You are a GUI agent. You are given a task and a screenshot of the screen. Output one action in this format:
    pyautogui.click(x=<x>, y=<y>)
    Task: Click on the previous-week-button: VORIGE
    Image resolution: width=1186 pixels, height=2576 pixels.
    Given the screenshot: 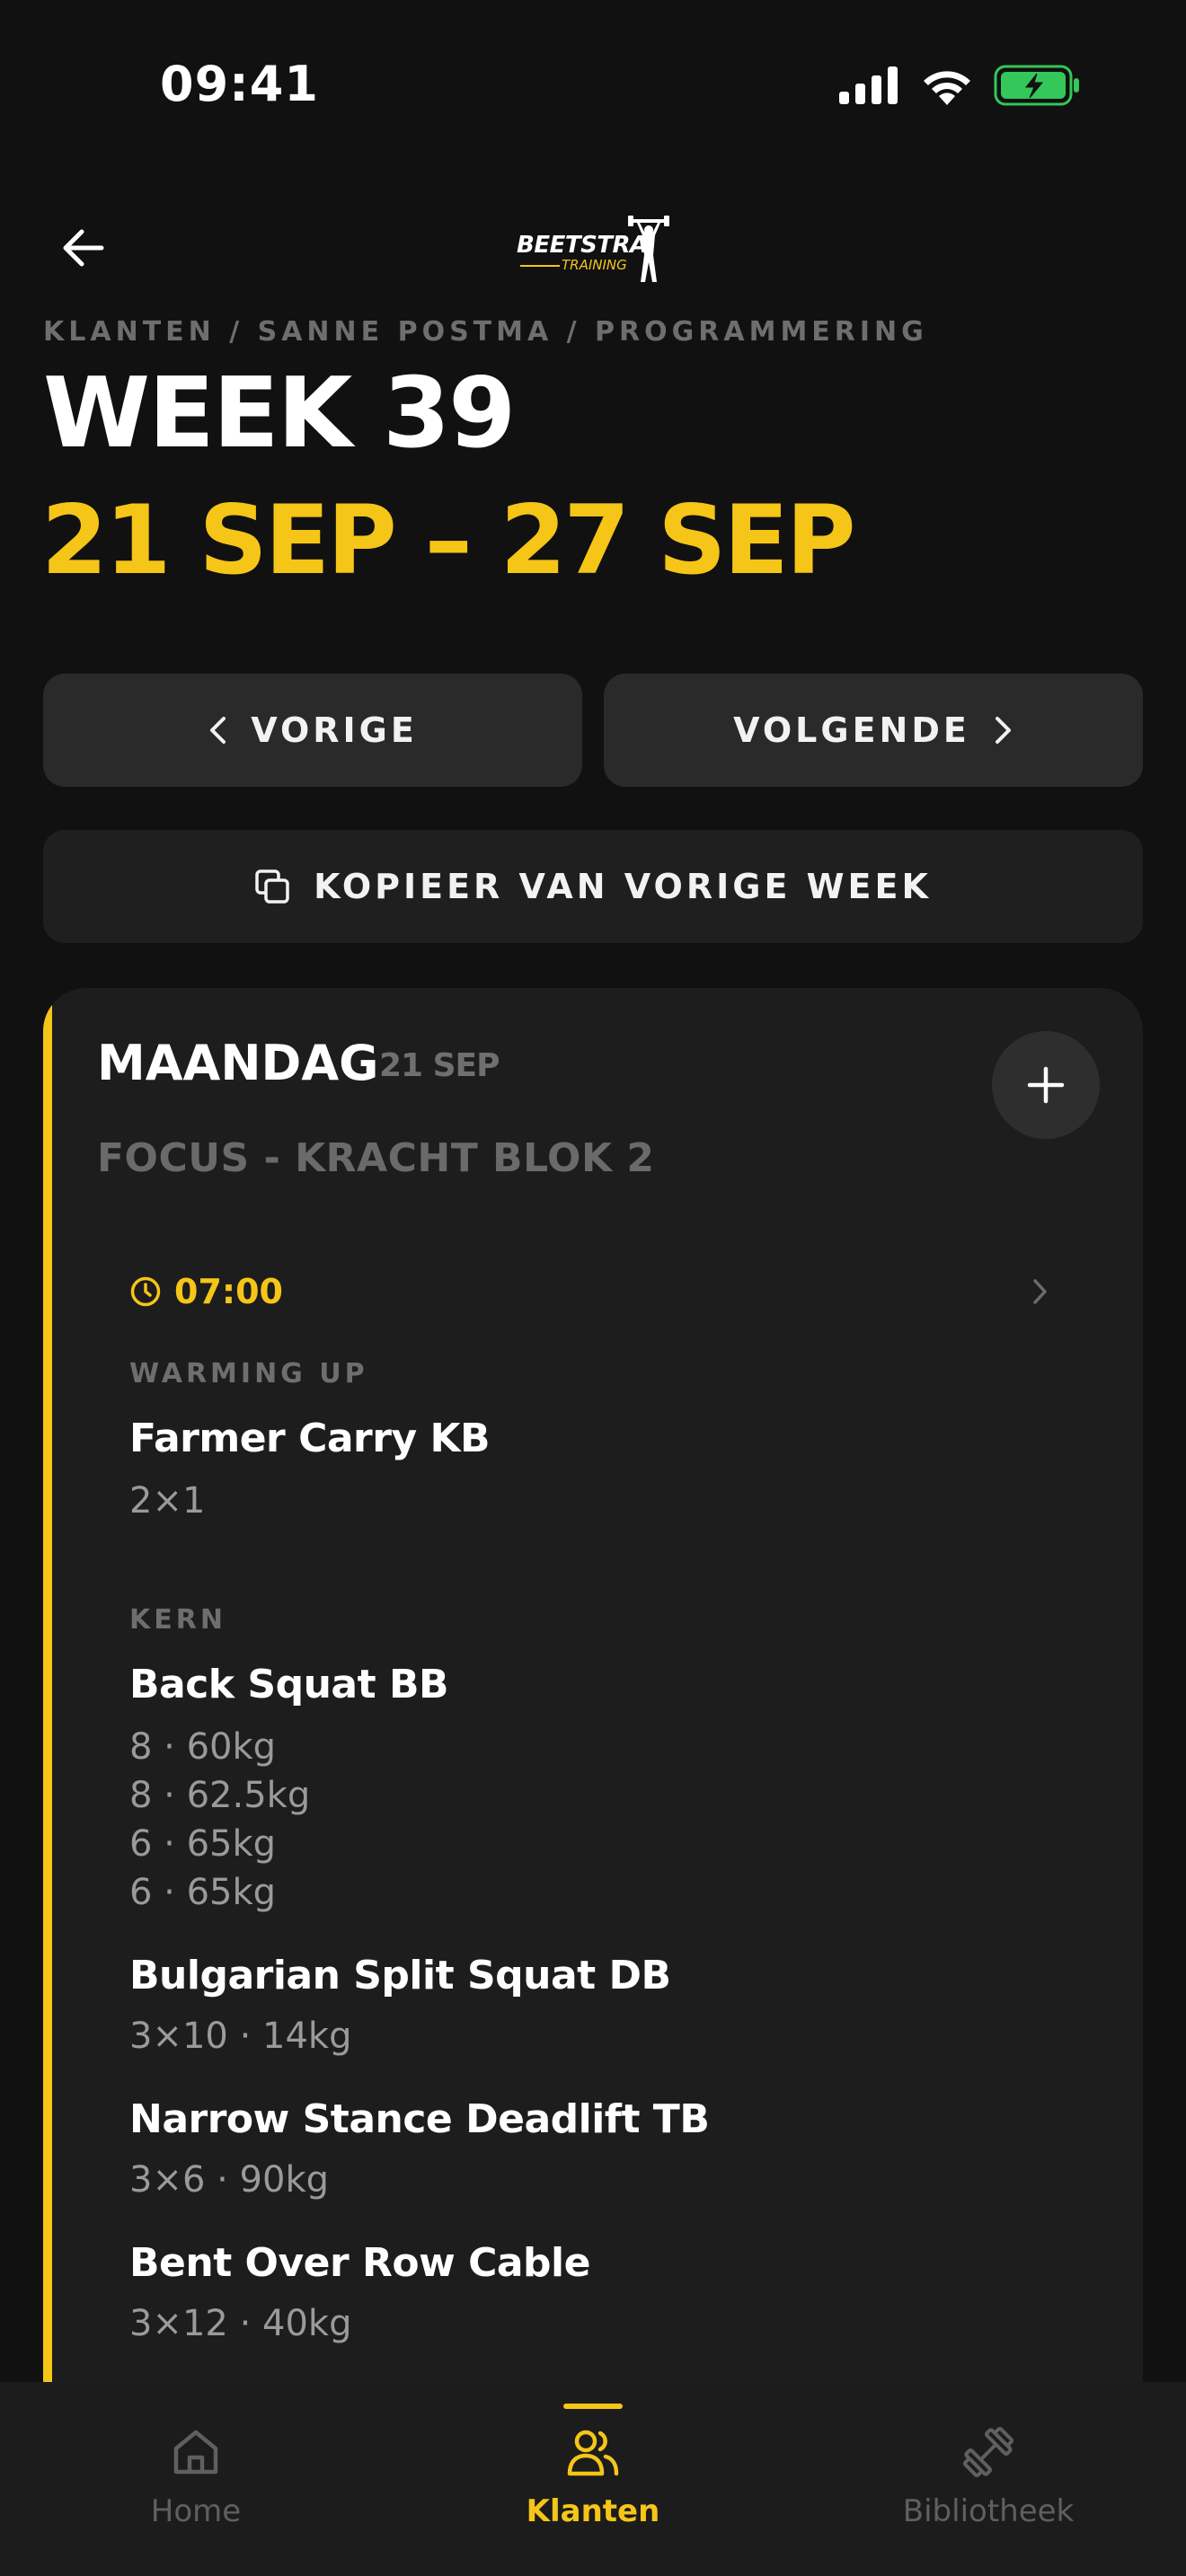 What is the action you would take?
    pyautogui.click(x=312, y=730)
    